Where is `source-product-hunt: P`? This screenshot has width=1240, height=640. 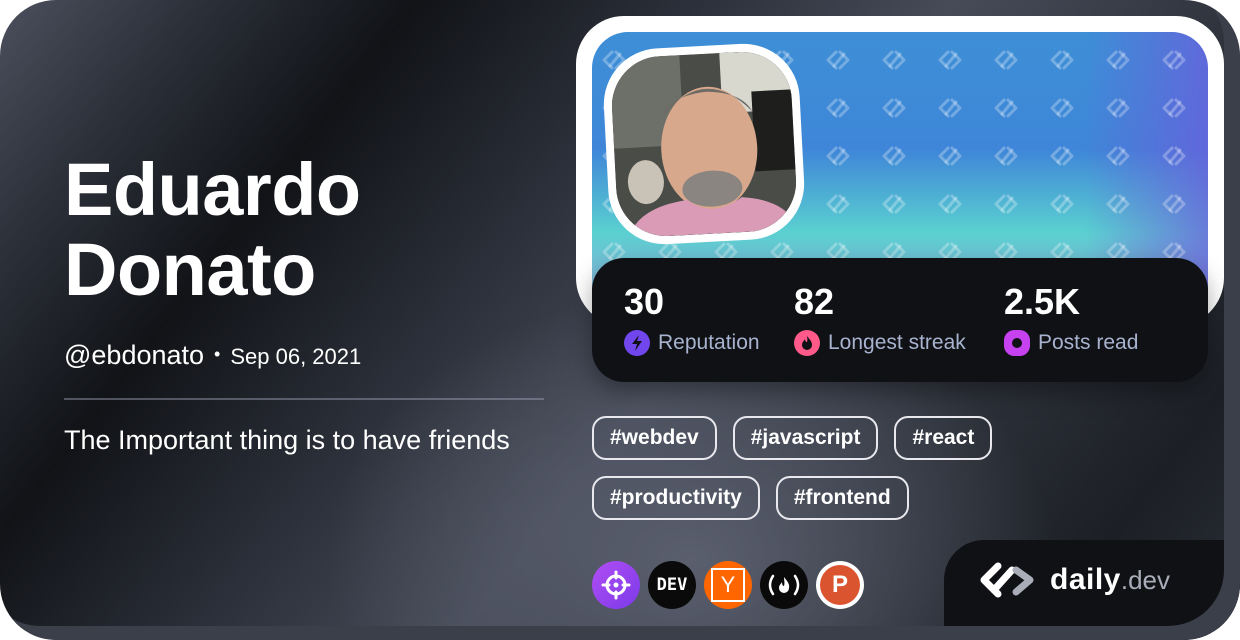
source-product-hunt: P is located at coordinates (840, 585).